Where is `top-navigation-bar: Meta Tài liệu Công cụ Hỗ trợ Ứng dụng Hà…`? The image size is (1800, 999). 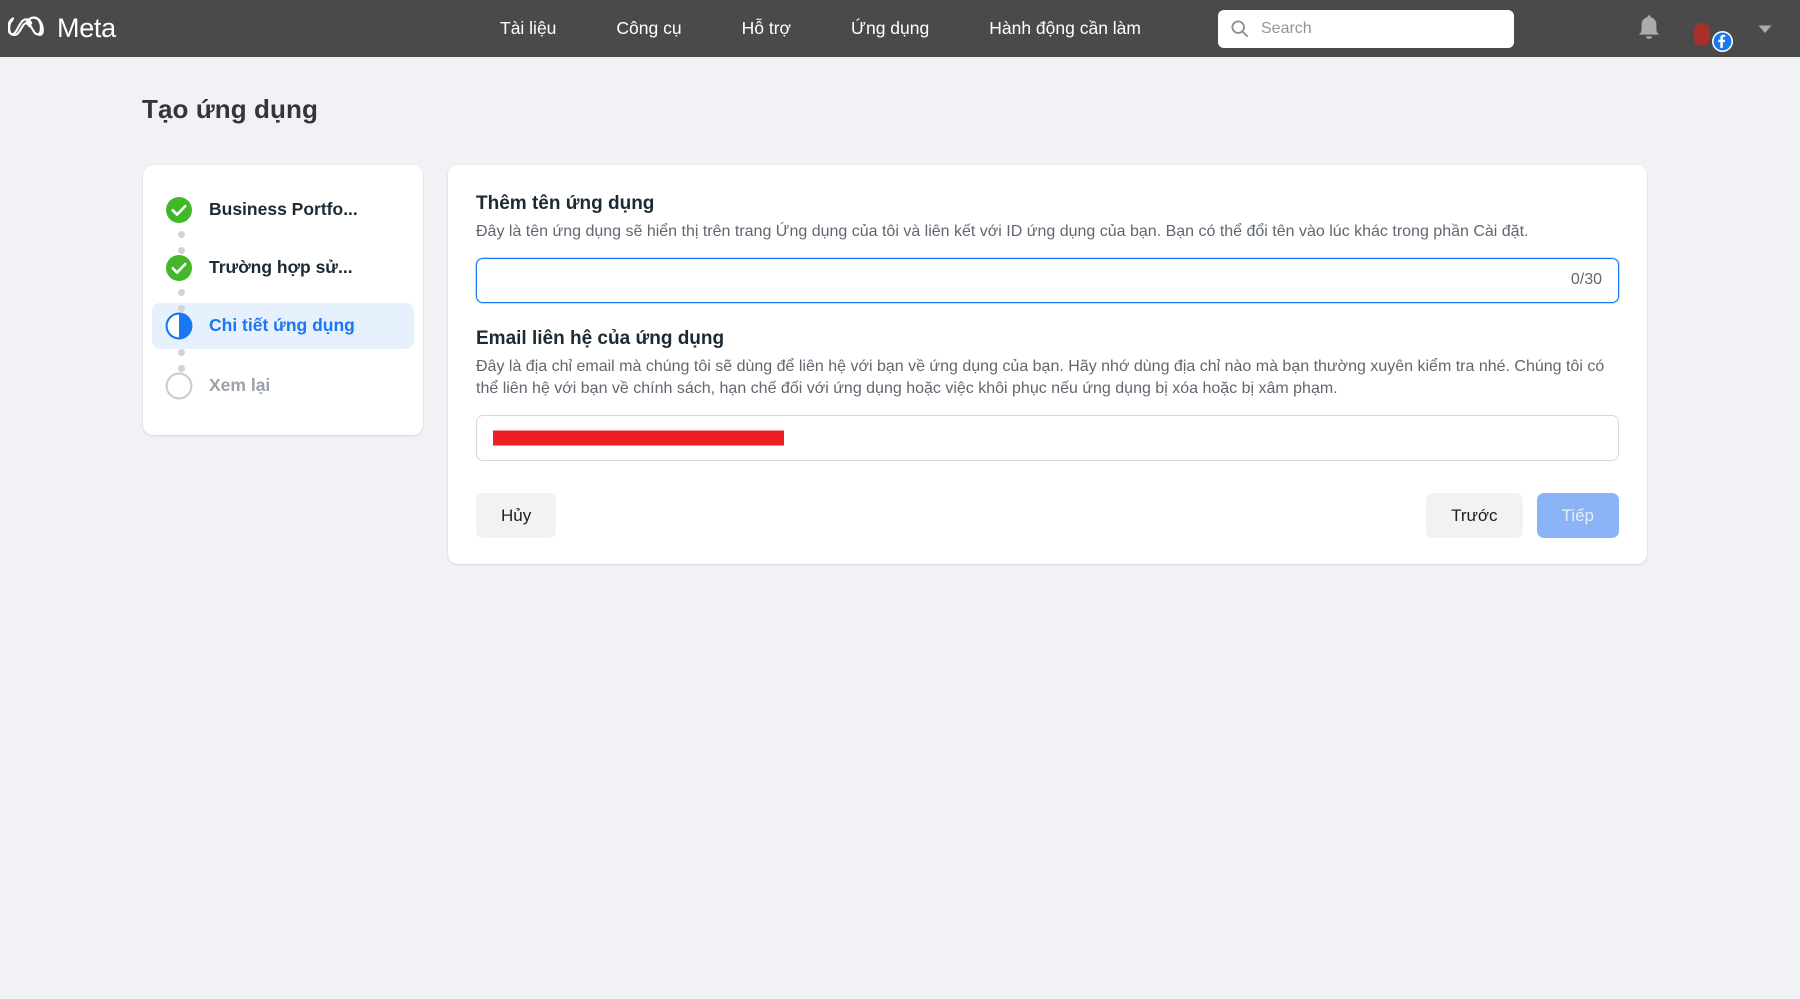
top-navigation-bar: Meta Tài liệu Công cụ Hỗ trợ Ứng dụng Hà… is located at coordinates (900, 28).